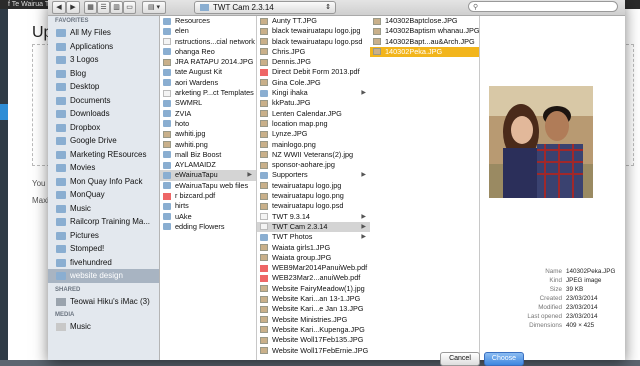 The width and height of the screenshot is (640, 366). I want to click on sidebar-item: Documents, so click(103, 101).